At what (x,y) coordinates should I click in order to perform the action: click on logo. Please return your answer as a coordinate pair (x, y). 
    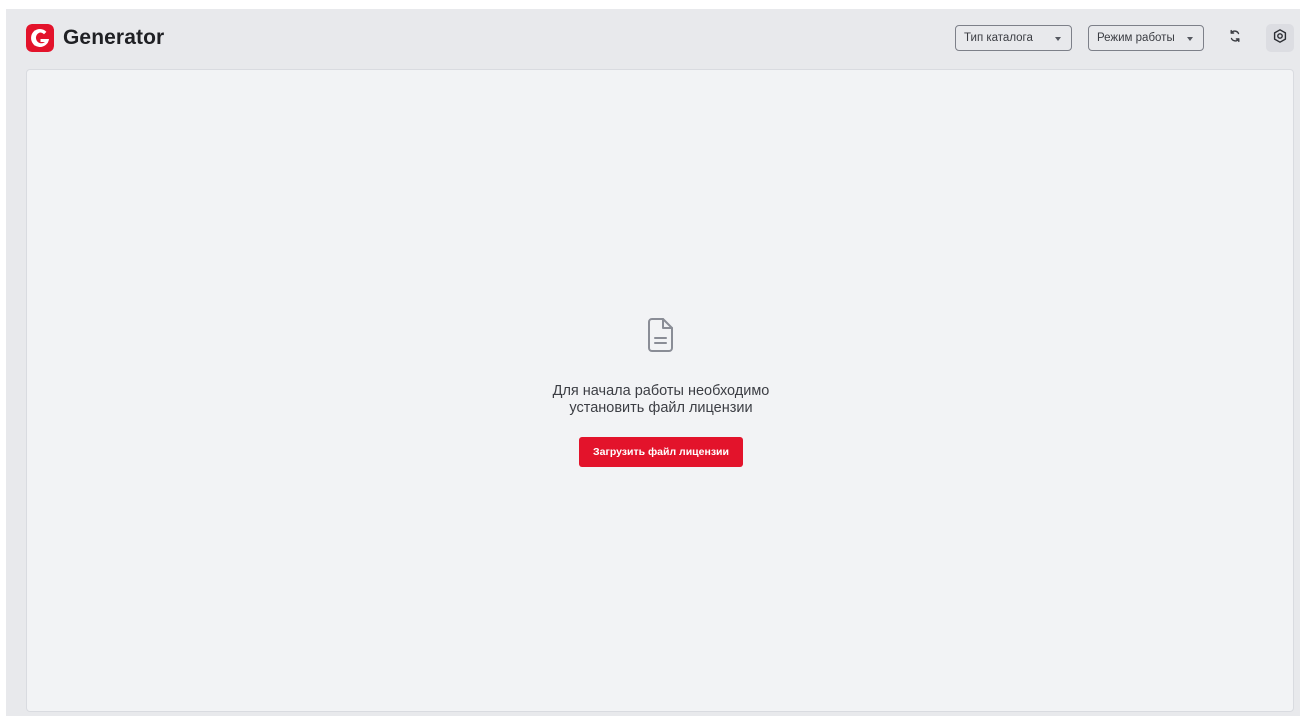
    Looking at the image, I should click on (40, 38).